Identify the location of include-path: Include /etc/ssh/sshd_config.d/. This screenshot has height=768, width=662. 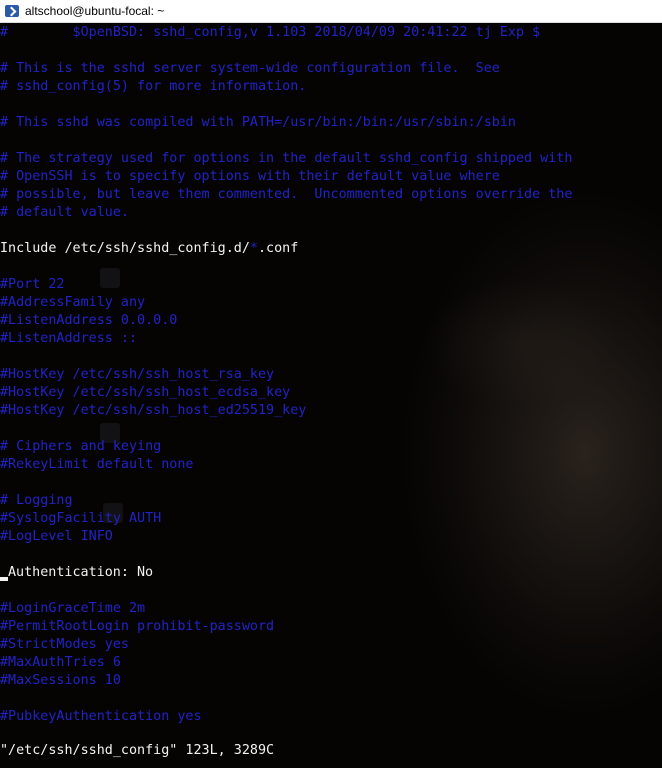
(125, 248).